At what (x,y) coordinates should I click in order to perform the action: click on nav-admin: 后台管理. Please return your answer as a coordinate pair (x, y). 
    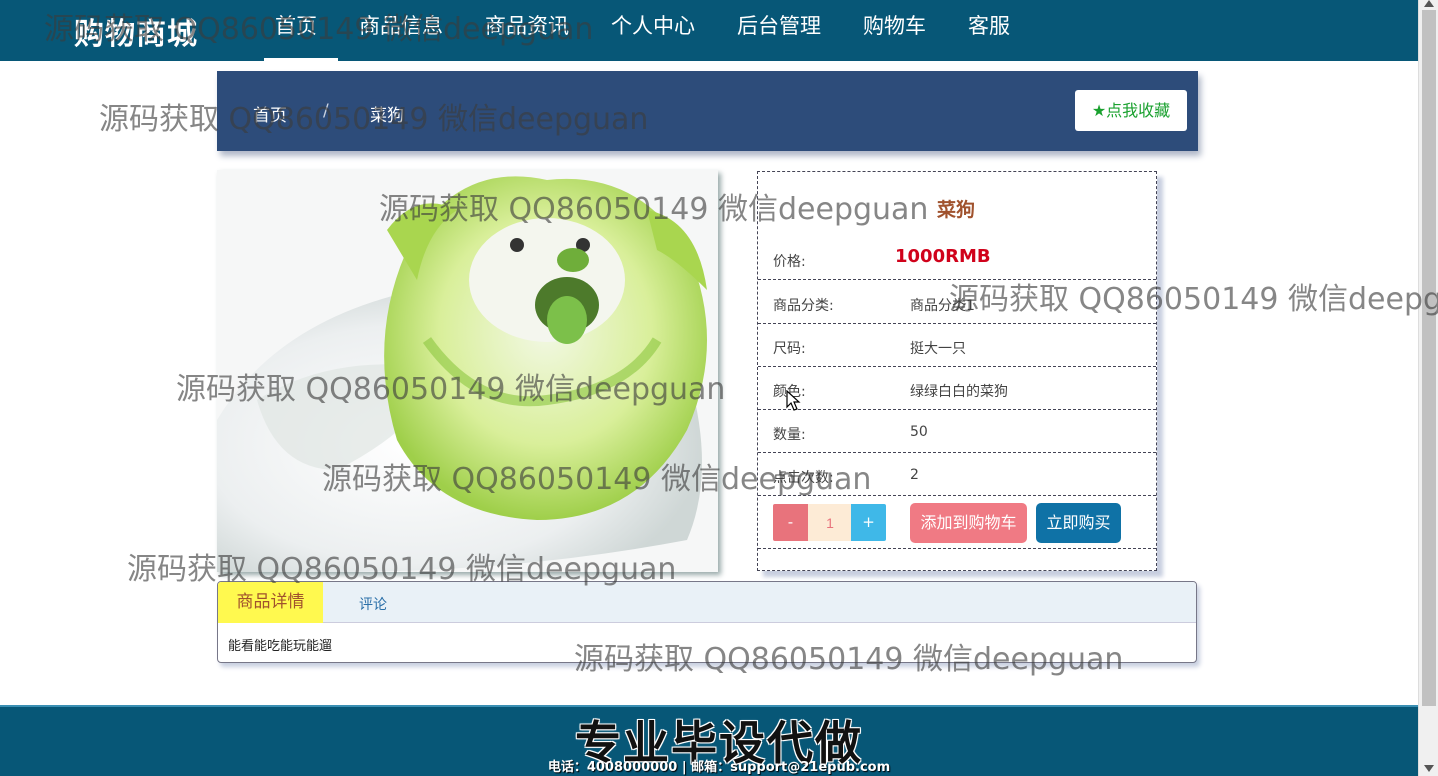
    Looking at the image, I should click on (779, 30).